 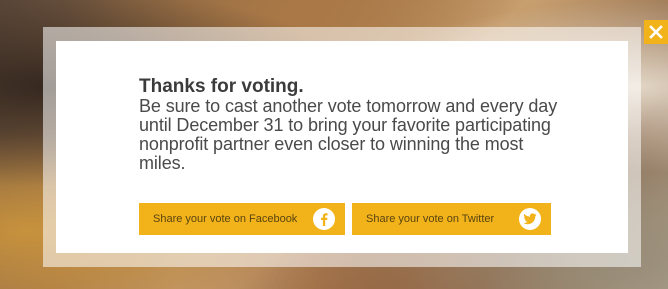 I want to click on share-twitter-button: Share your vote on Twitter, so click(x=451, y=219).